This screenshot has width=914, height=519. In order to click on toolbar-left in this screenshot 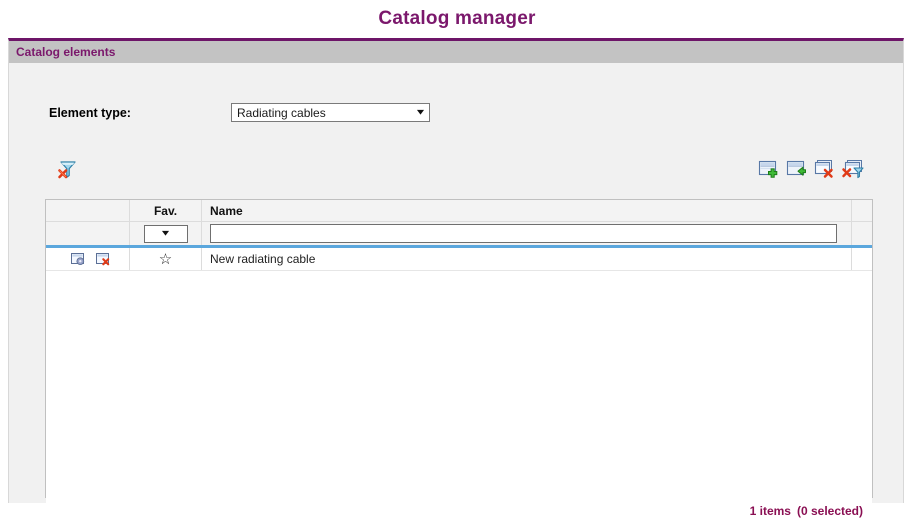, I will do `click(67, 170)`.